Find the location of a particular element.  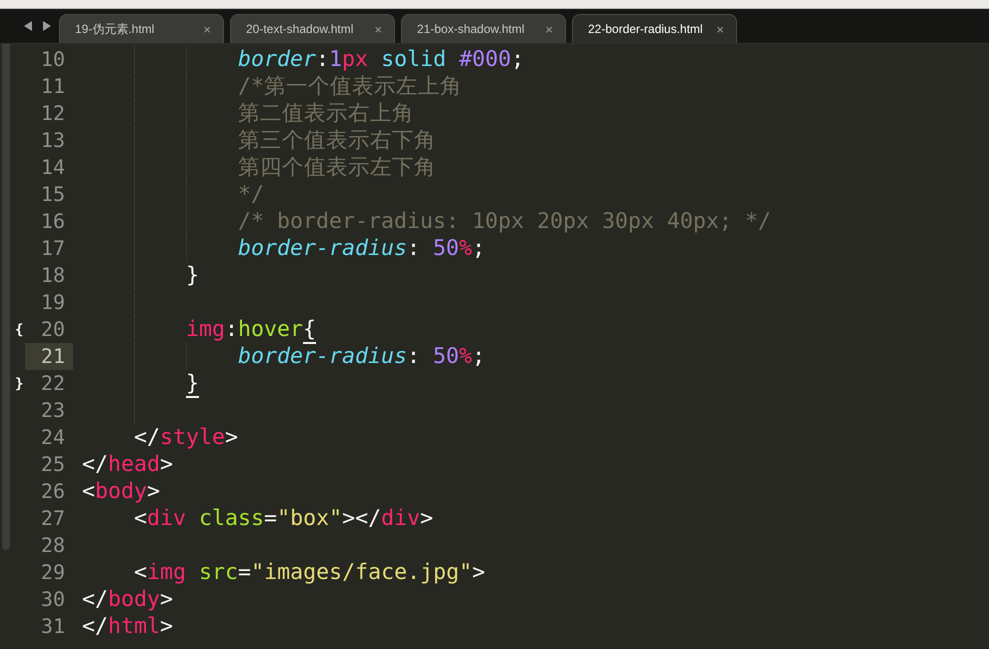

line-number: 27 is located at coordinates (53, 518).